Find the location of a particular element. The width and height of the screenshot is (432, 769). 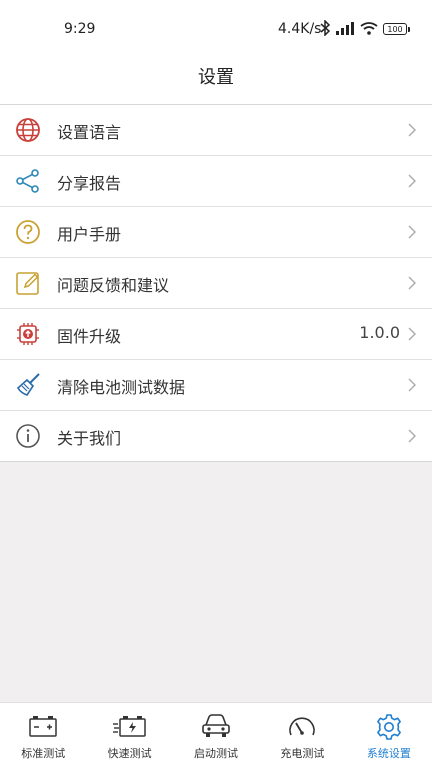

info-icon is located at coordinates (28, 436).